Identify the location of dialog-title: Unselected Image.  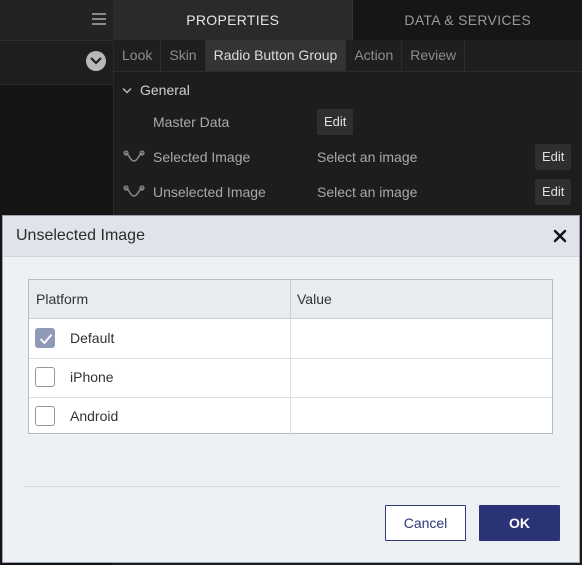
(80, 235).